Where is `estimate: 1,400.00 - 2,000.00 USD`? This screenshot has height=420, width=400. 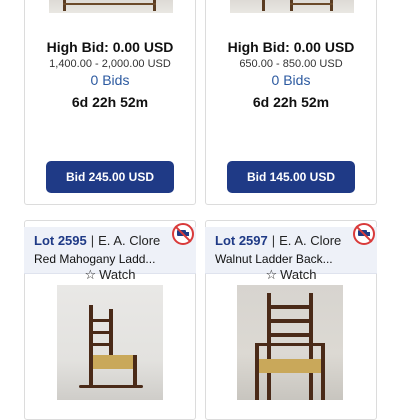
estimate: 1,400.00 - 2,000.00 USD is located at coordinates (110, 64).